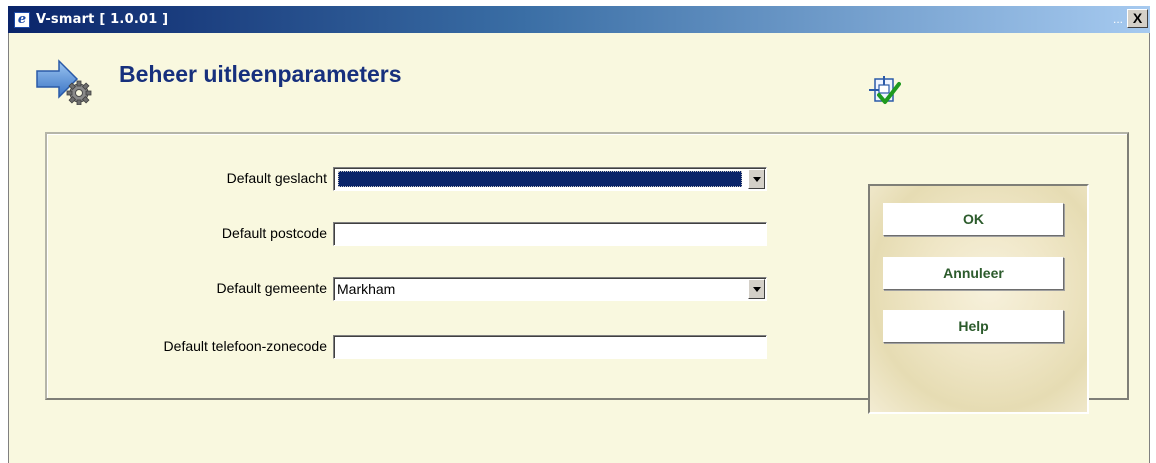 The width and height of the screenshot is (1156, 463). Describe the element at coordinates (973, 273) in the screenshot. I see `cancel-button: Annuleer` at that location.